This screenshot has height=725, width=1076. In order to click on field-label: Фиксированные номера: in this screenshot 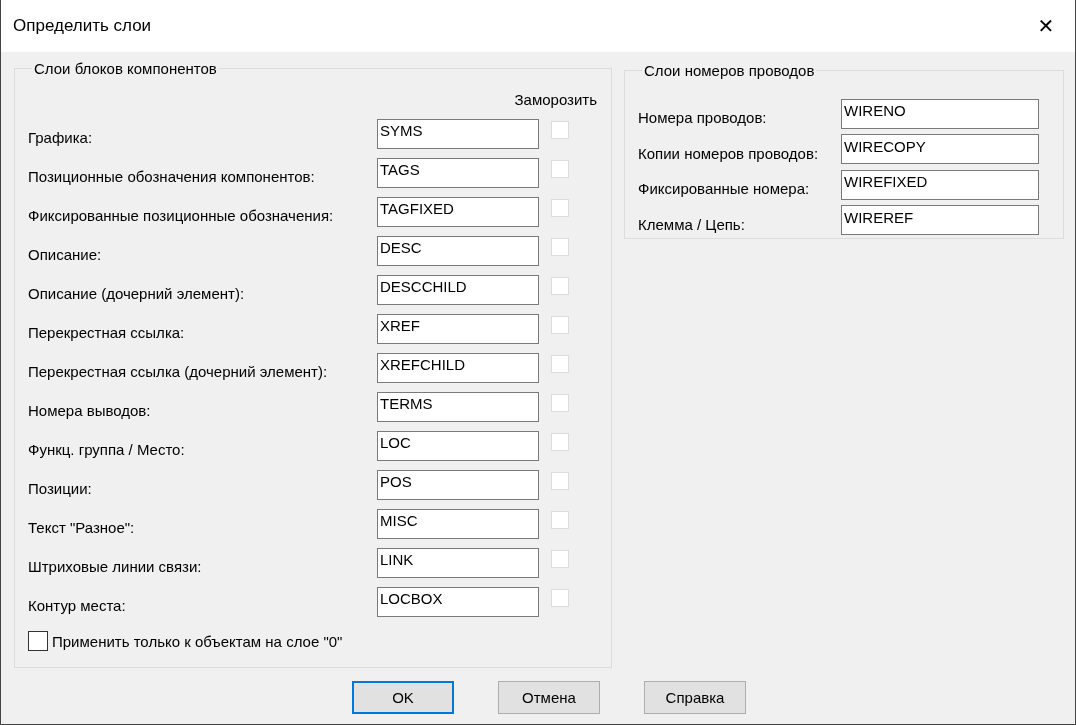, I will do `click(724, 188)`.